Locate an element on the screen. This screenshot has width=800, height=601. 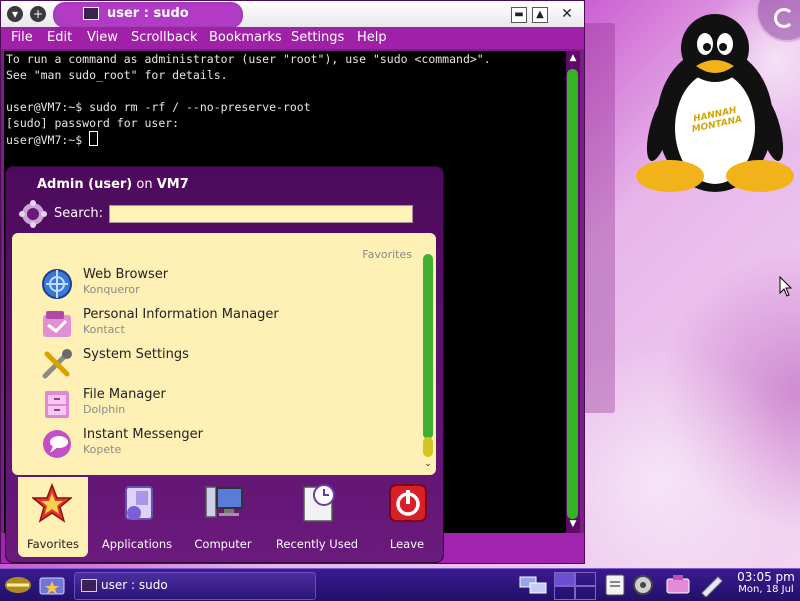
applications-icon is located at coordinates (139, 503).